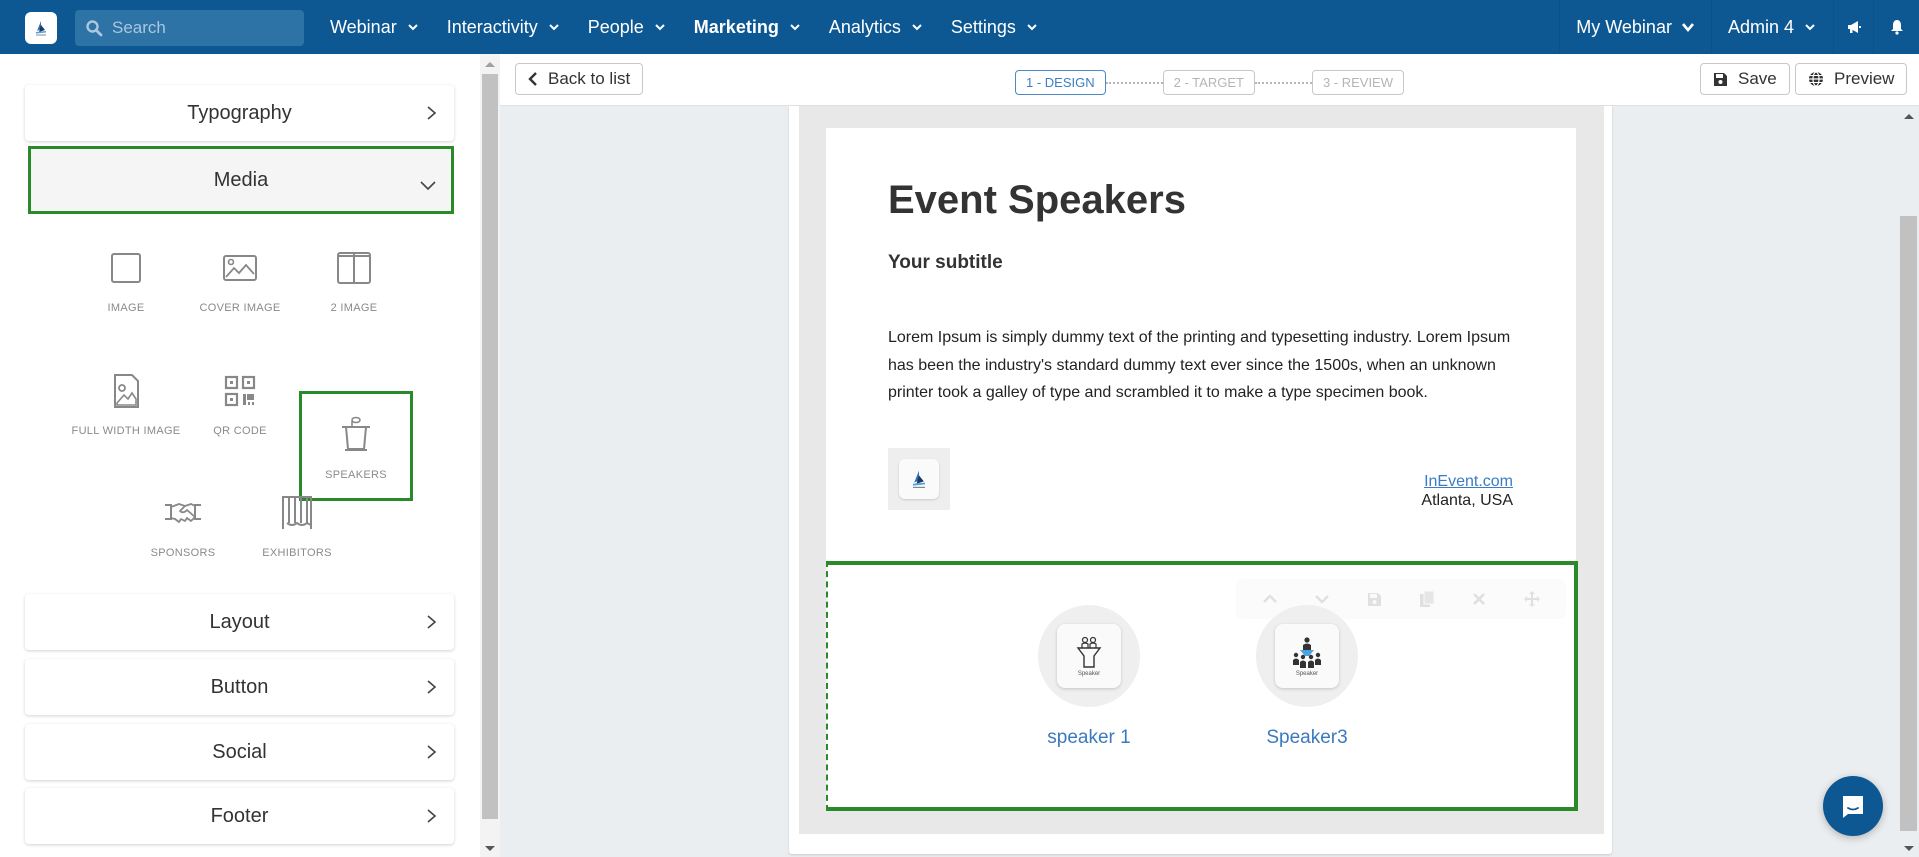 The width and height of the screenshot is (1919, 857). I want to click on user-menu-label: Admin 4, so click(1760, 26).